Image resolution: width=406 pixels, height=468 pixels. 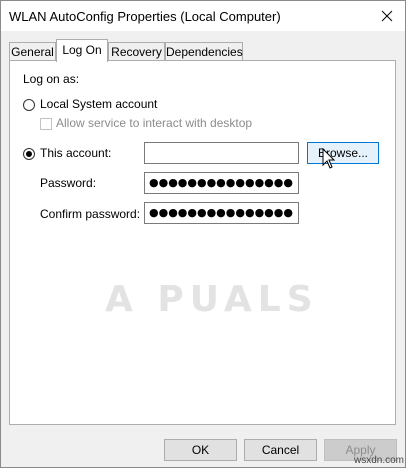 I want to click on close-icon, so click(x=387, y=16).